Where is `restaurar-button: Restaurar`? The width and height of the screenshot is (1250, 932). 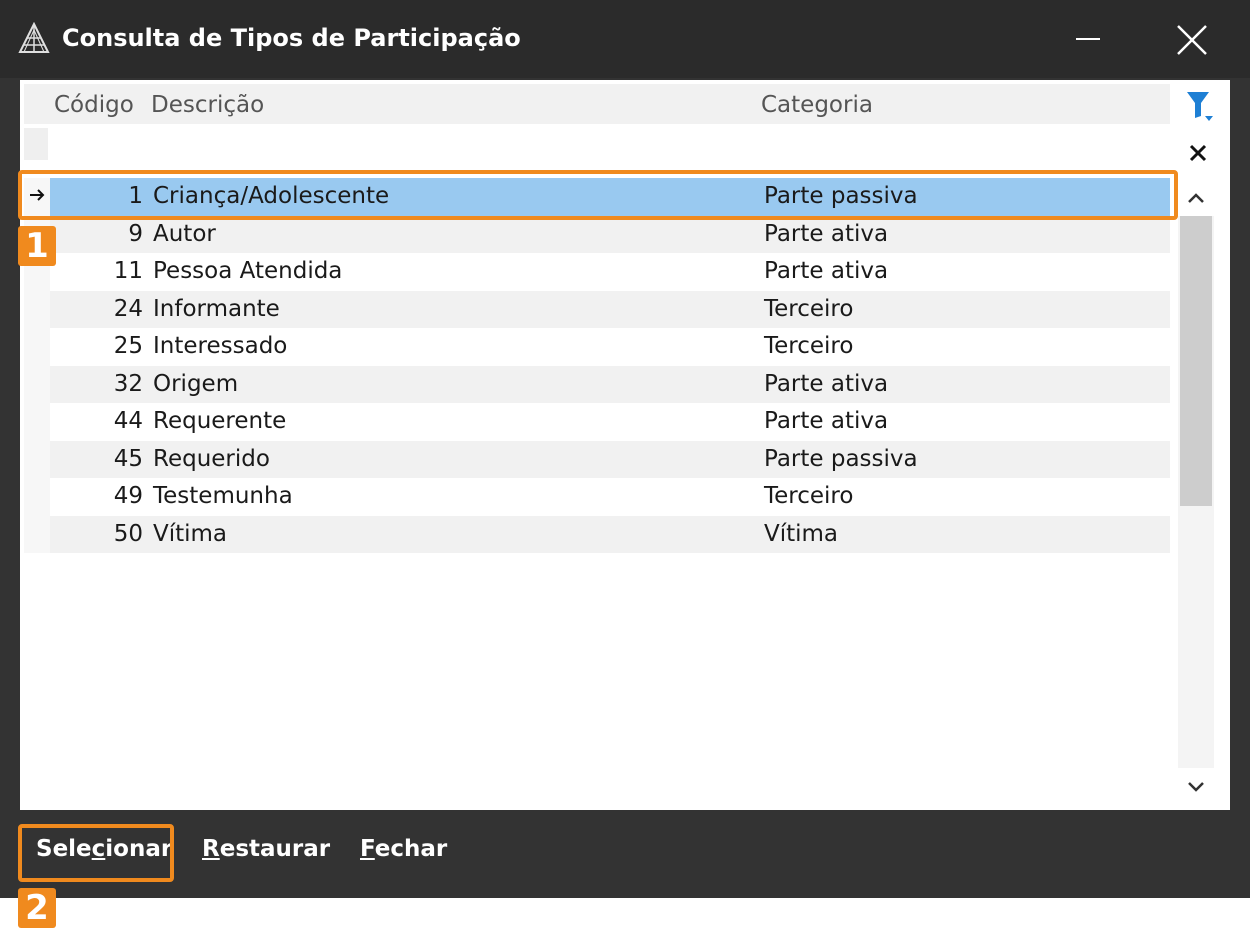 restaurar-button: Restaurar is located at coordinates (266, 849).